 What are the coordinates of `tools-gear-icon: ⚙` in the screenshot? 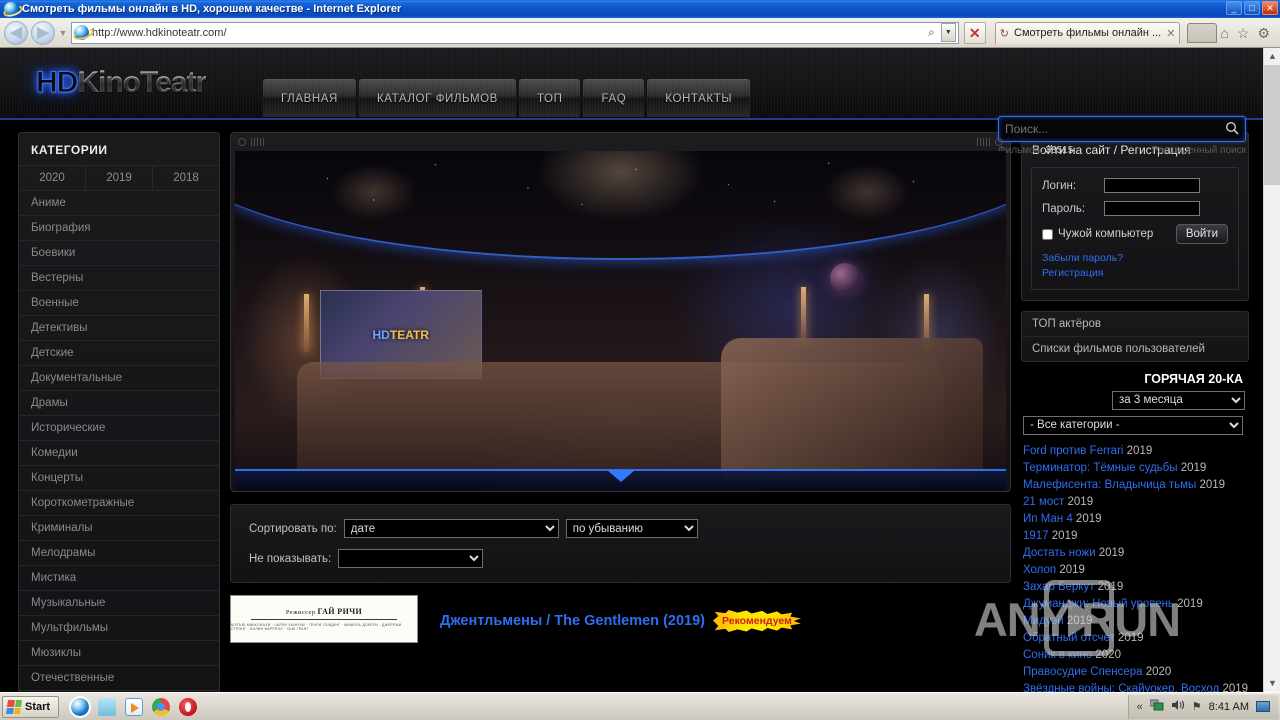 It's located at (1263, 33).